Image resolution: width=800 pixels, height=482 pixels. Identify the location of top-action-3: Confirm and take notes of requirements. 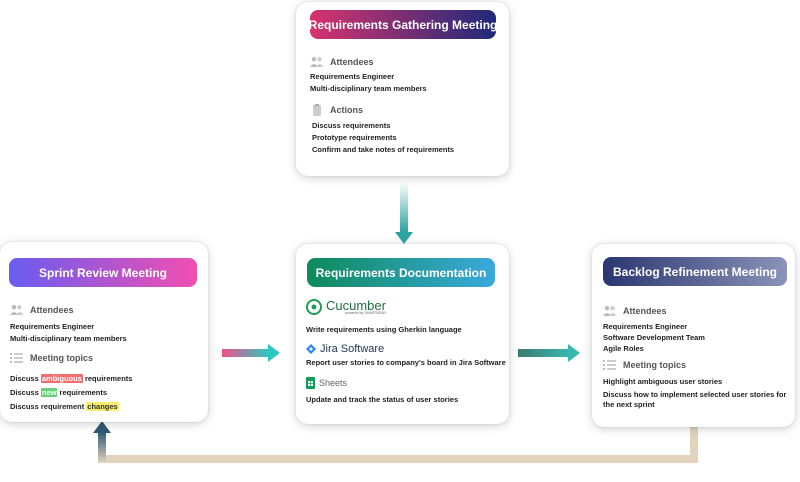
(383, 149).